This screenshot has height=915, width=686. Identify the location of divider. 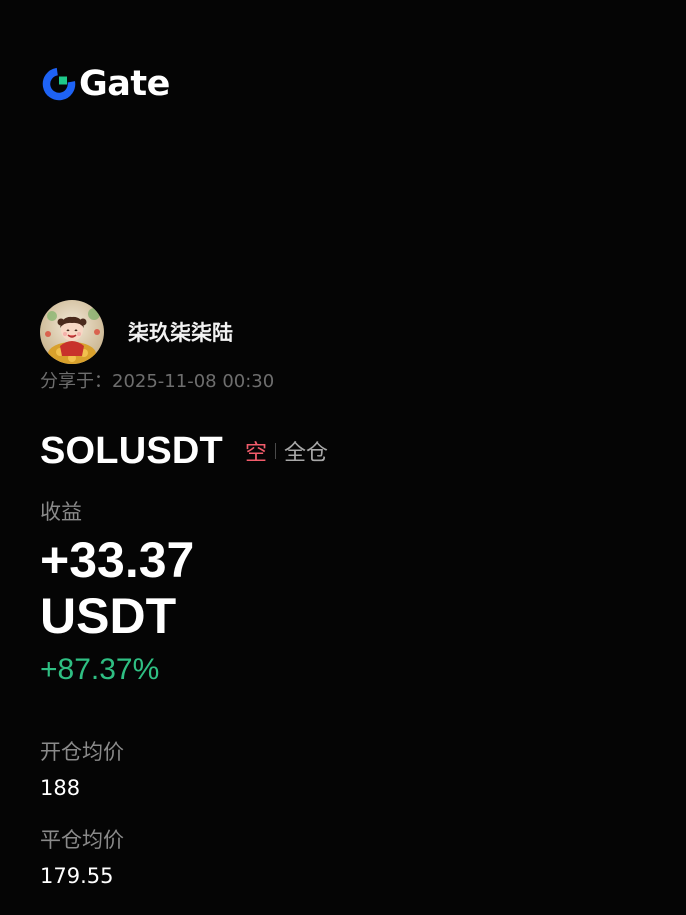
(275, 451).